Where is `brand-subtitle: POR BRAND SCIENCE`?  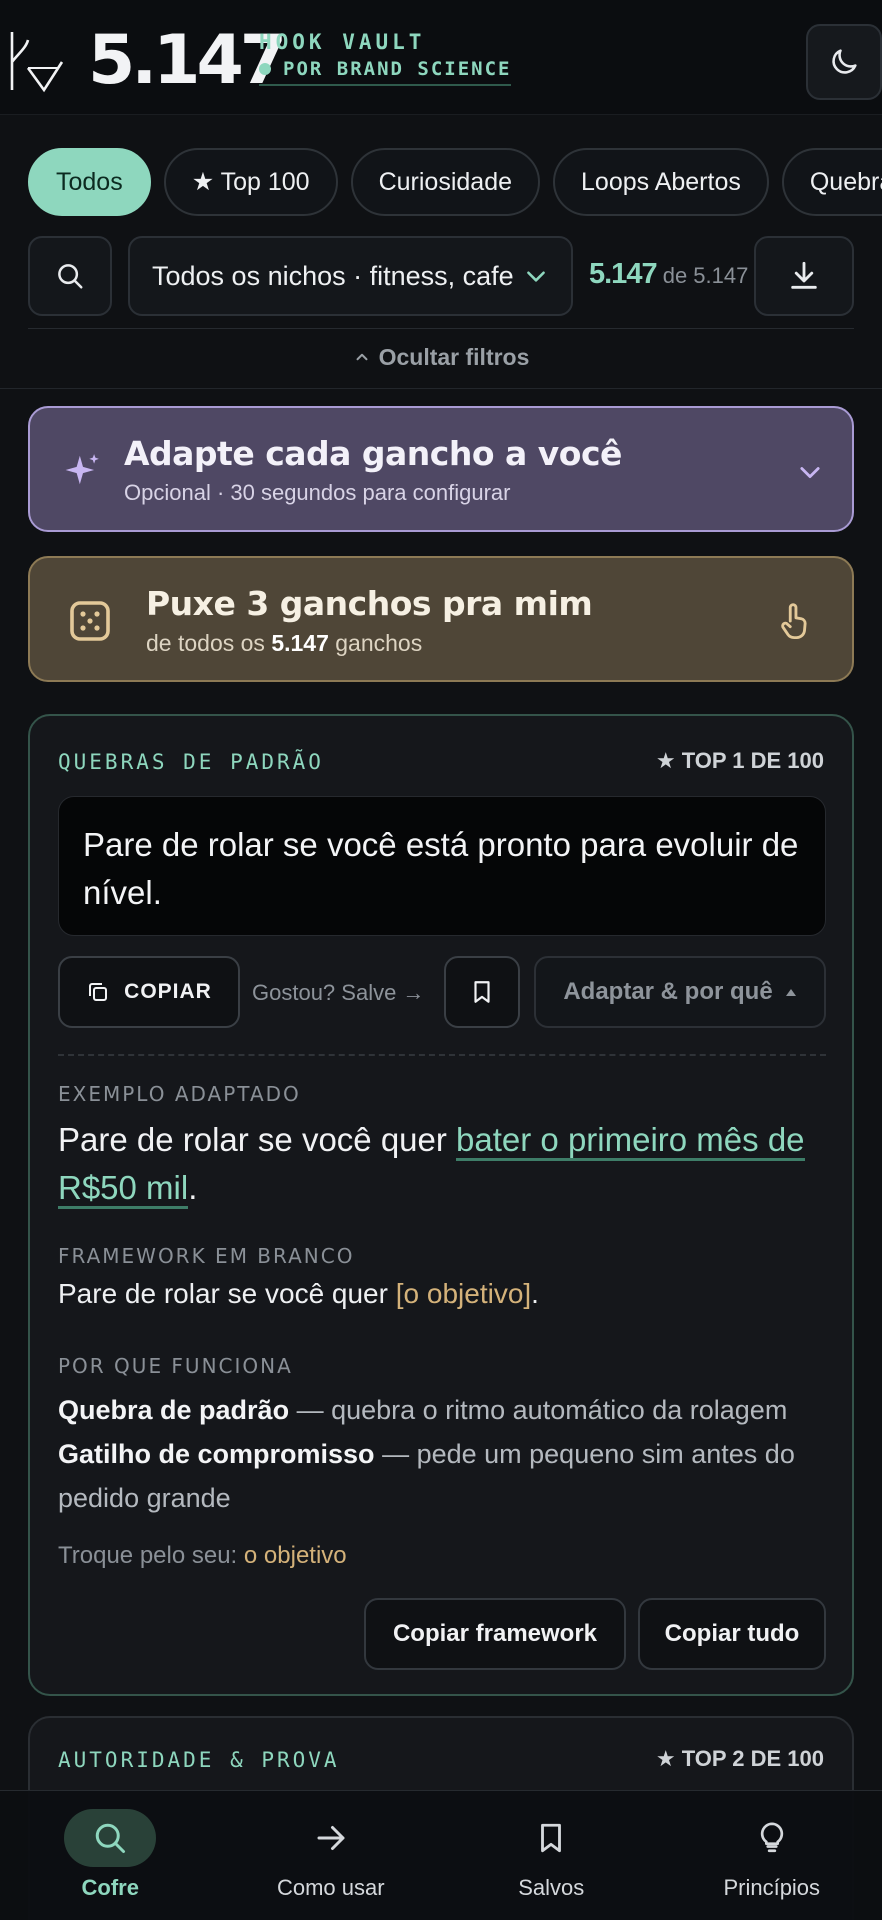 brand-subtitle: POR BRAND SCIENCE is located at coordinates (385, 72).